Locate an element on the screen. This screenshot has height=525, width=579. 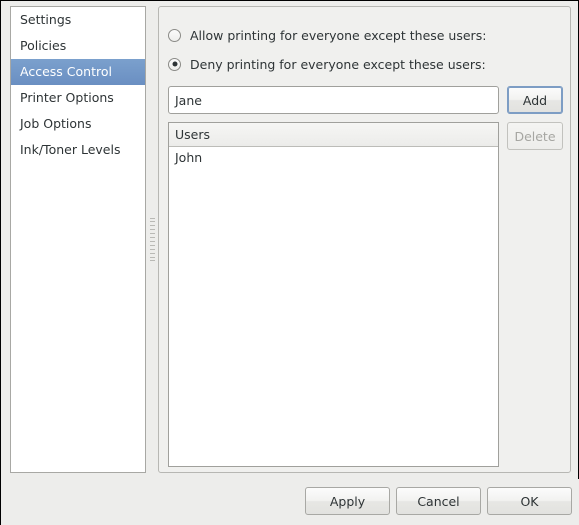
sidebar-item-ink-toner-levels: Ink/Toner Levels is located at coordinates (78, 150).